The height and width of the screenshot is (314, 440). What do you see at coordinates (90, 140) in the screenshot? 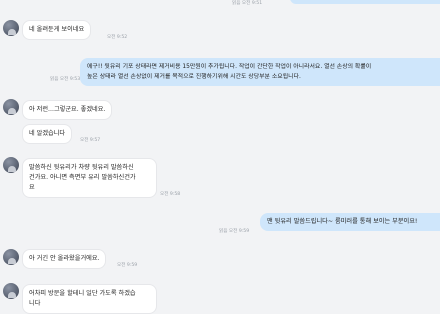
I see `message-time: 오전 9:57` at bounding box center [90, 140].